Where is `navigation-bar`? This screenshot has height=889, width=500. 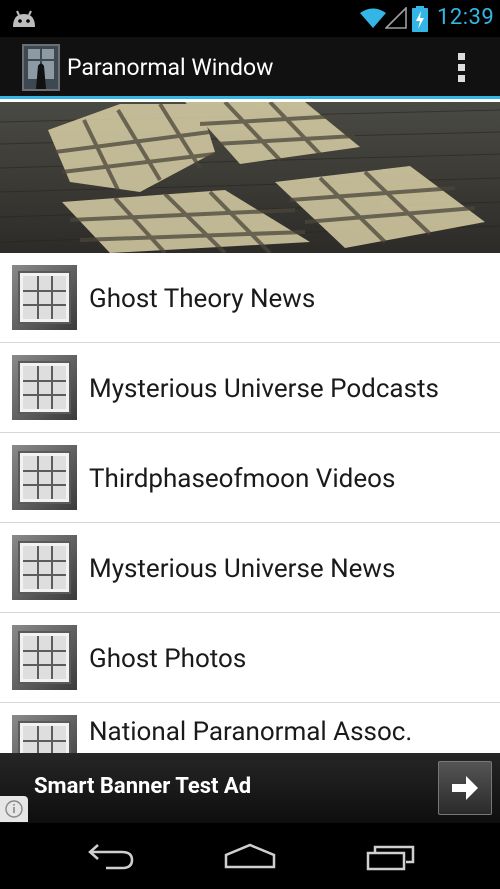
navigation-bar is located at coordinates (250, 856).